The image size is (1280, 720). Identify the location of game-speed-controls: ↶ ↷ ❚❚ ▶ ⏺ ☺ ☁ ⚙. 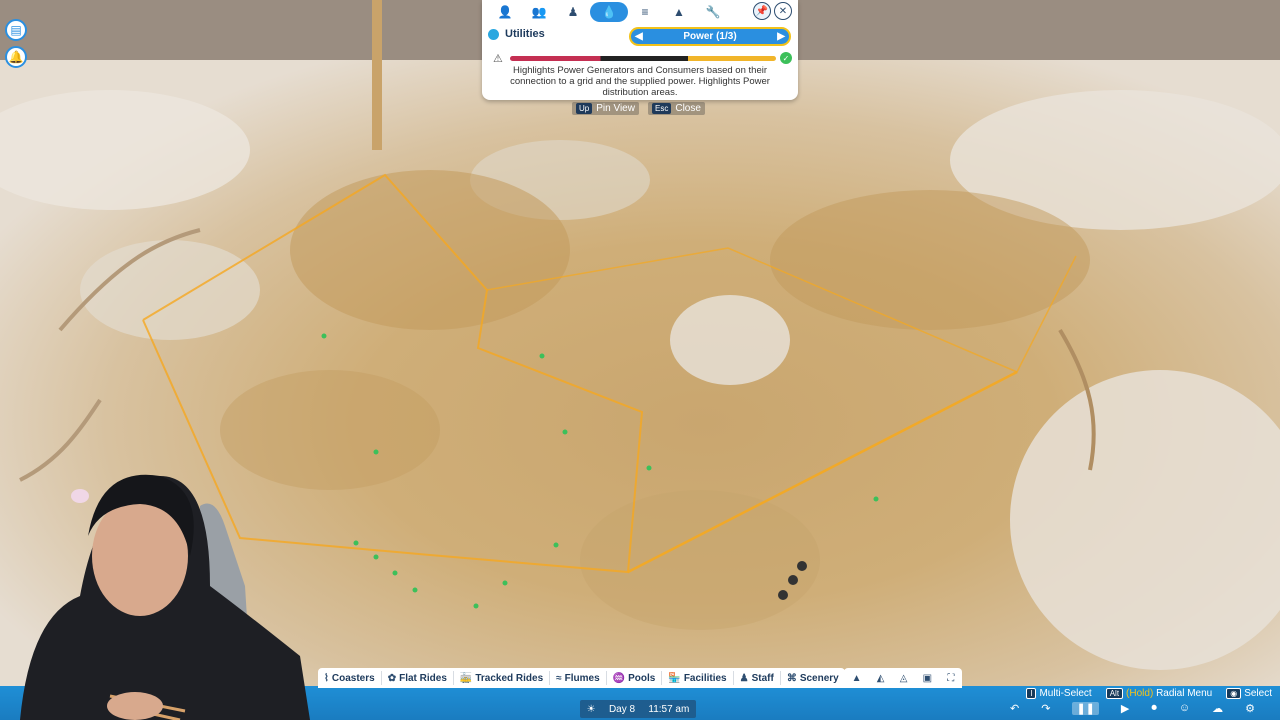
(1132, 708).